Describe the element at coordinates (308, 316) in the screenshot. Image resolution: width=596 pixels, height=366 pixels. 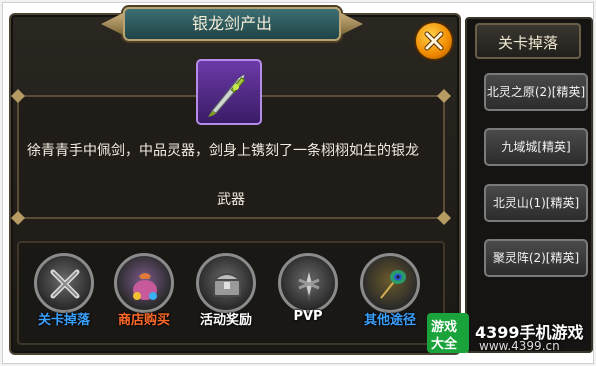
I see `source-label: PVP` at that location.